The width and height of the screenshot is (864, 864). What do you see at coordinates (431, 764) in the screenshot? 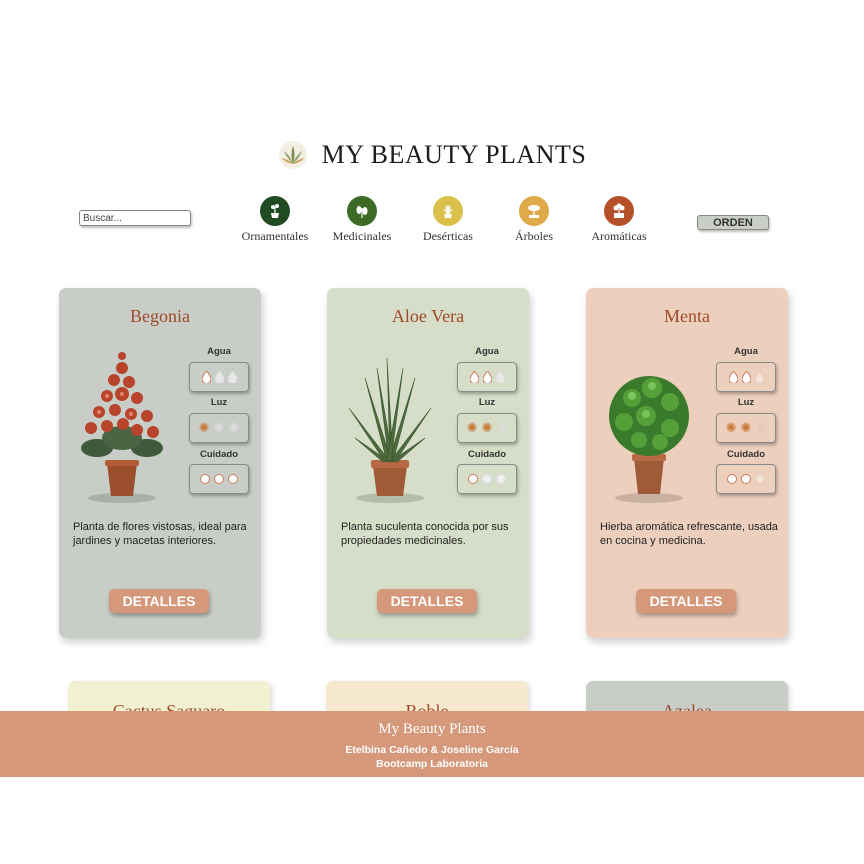
I see `footer-program: Bootcamp Laboratoria` at bounding box center [431, 764].